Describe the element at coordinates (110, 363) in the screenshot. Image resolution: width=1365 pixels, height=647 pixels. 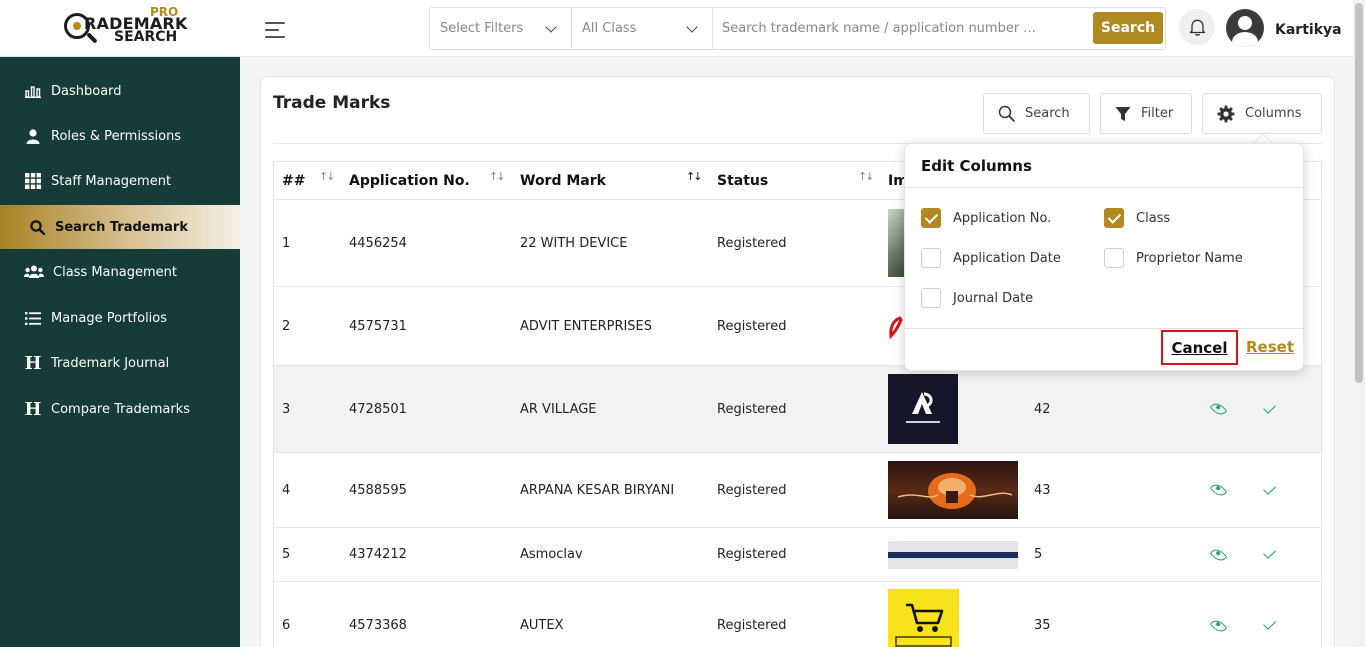
I see `sidebar-item-label: Trademark Journal` at that location.